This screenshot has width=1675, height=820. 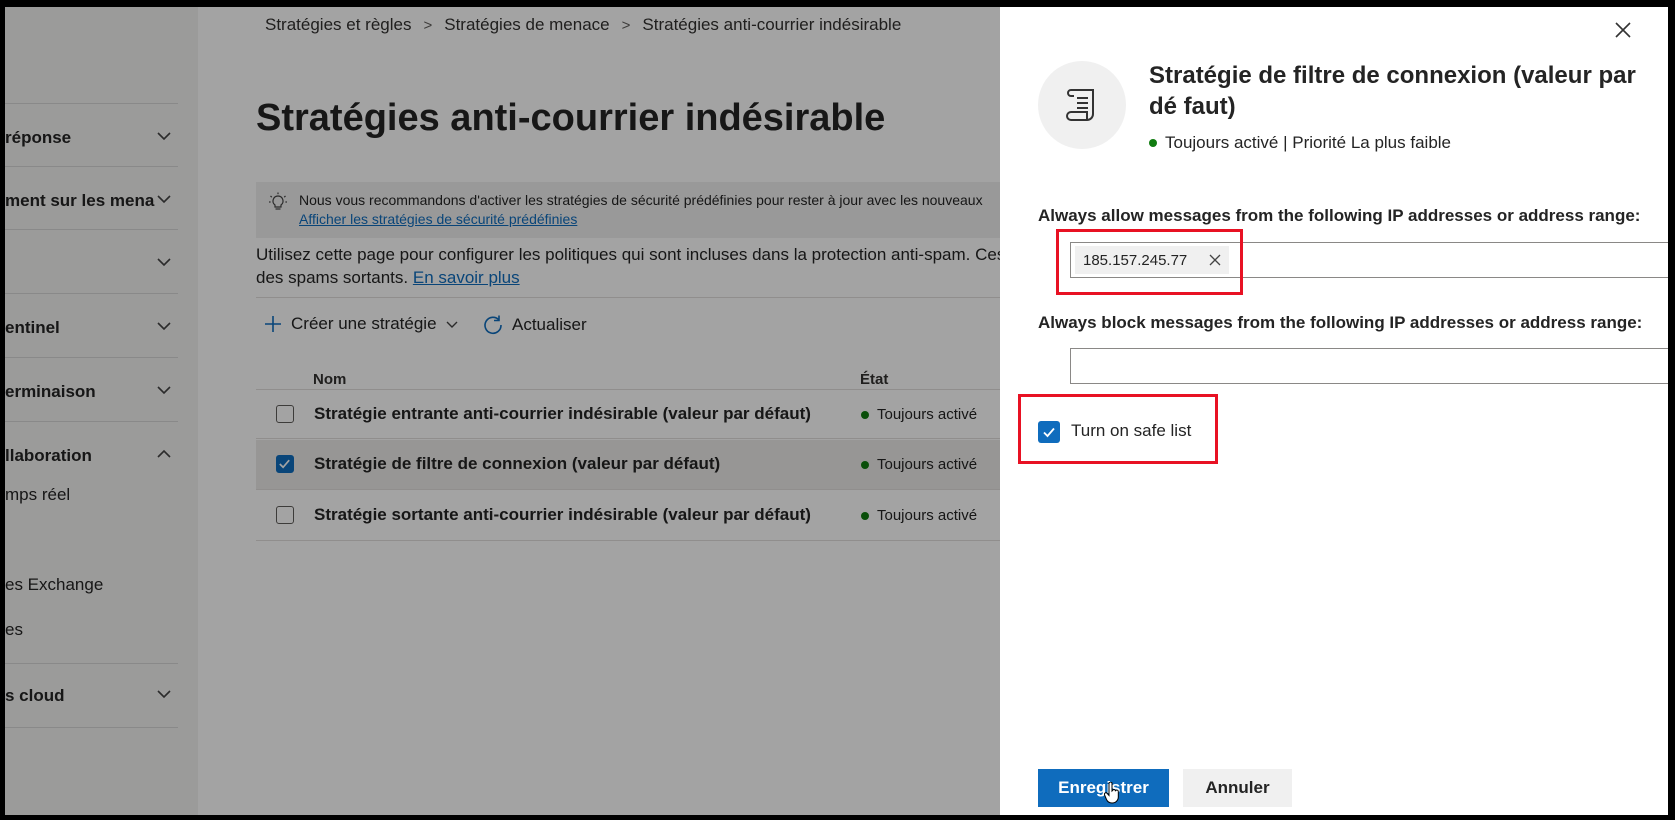 What do you see at coordinates (273, 324) in the screenshot?
I see `plus-icon` at bounding box center [273, 324].